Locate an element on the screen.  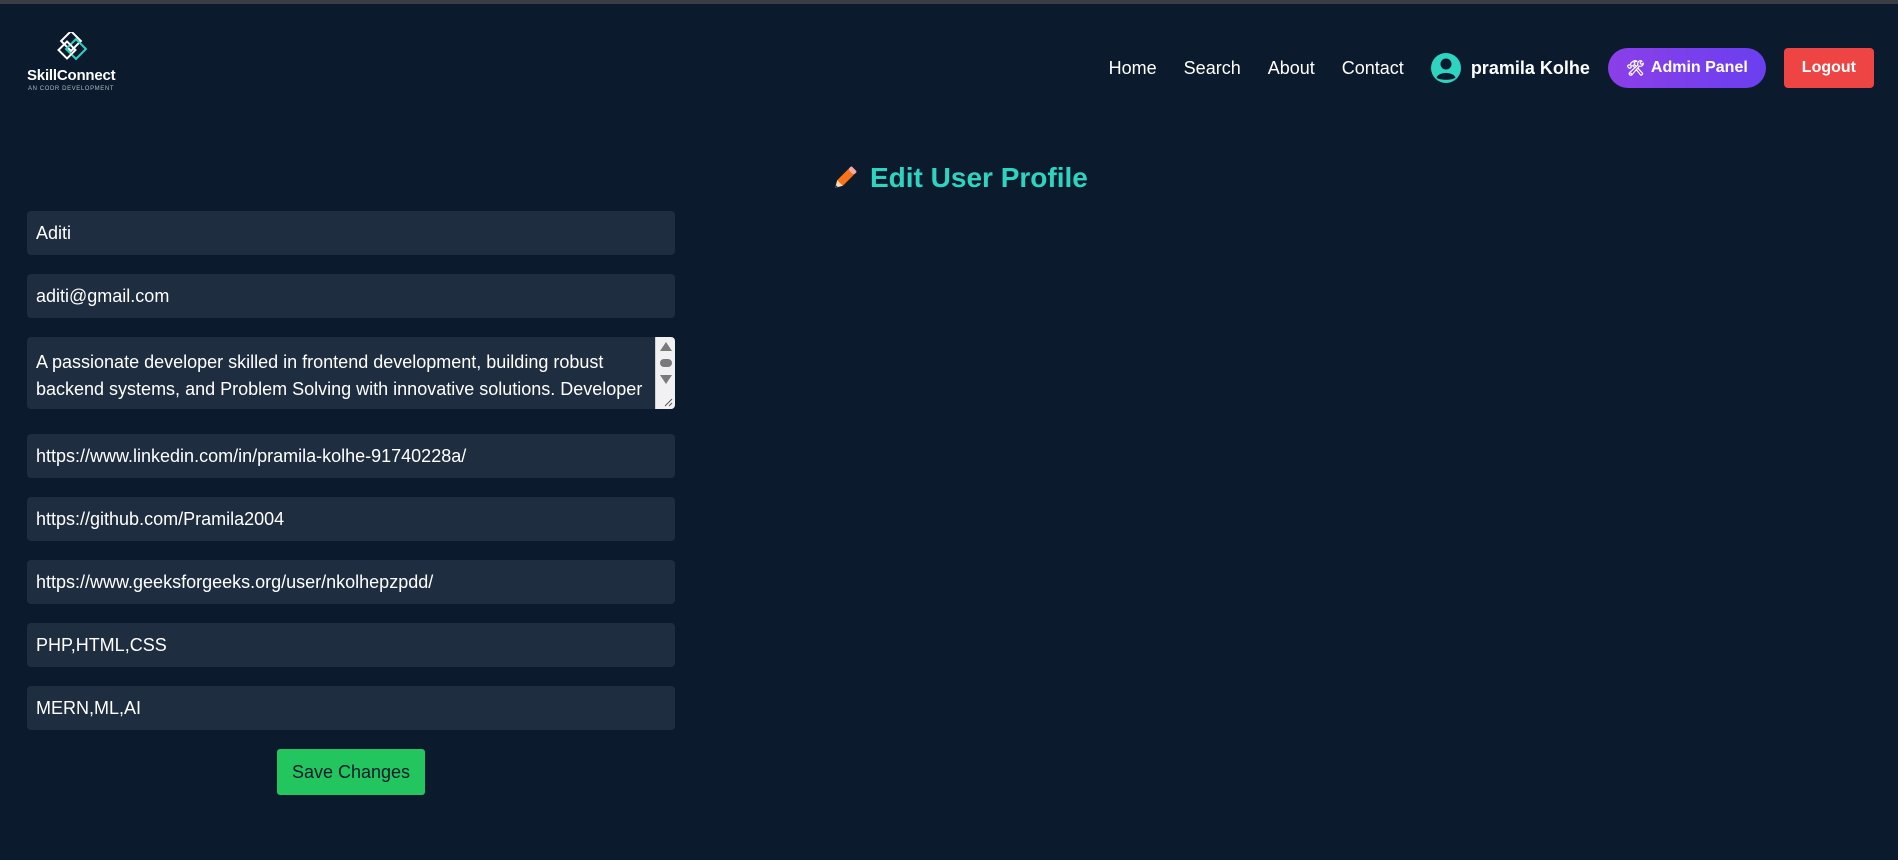
brand-tagline: AN CODR DEVELOPMENT is located at coordinates (71, 89).